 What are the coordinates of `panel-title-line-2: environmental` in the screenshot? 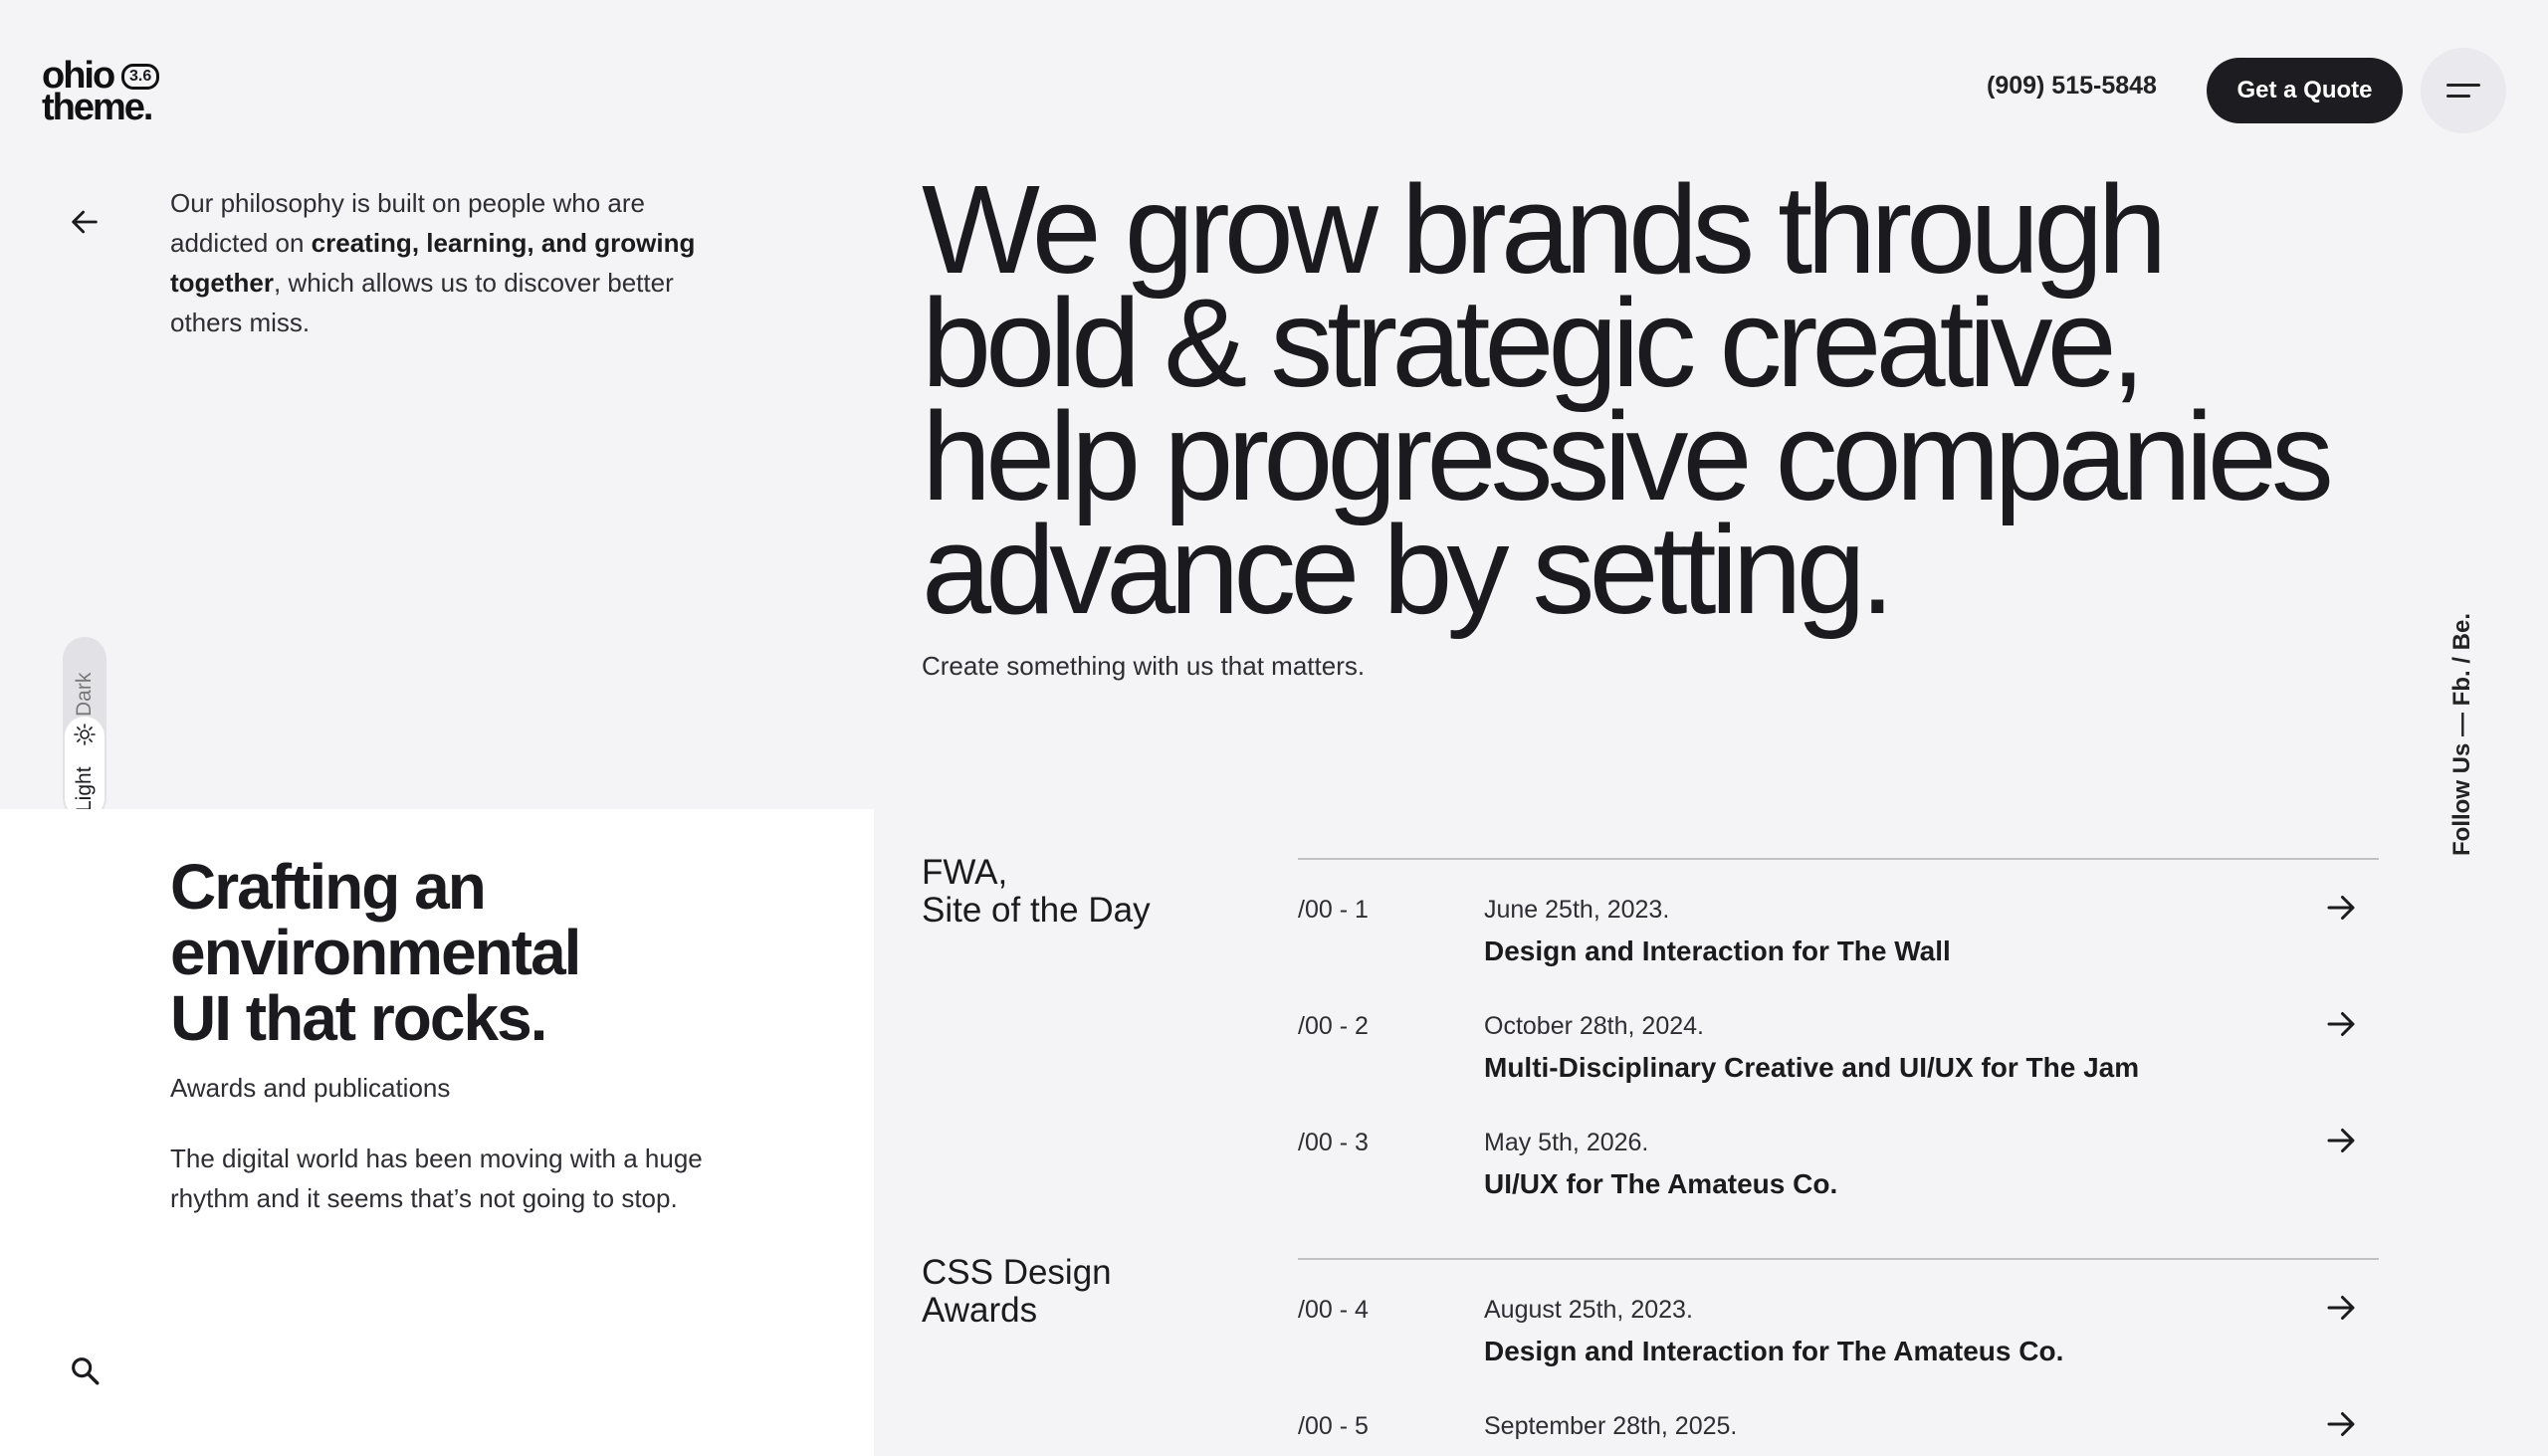 It's located at (375, 952).